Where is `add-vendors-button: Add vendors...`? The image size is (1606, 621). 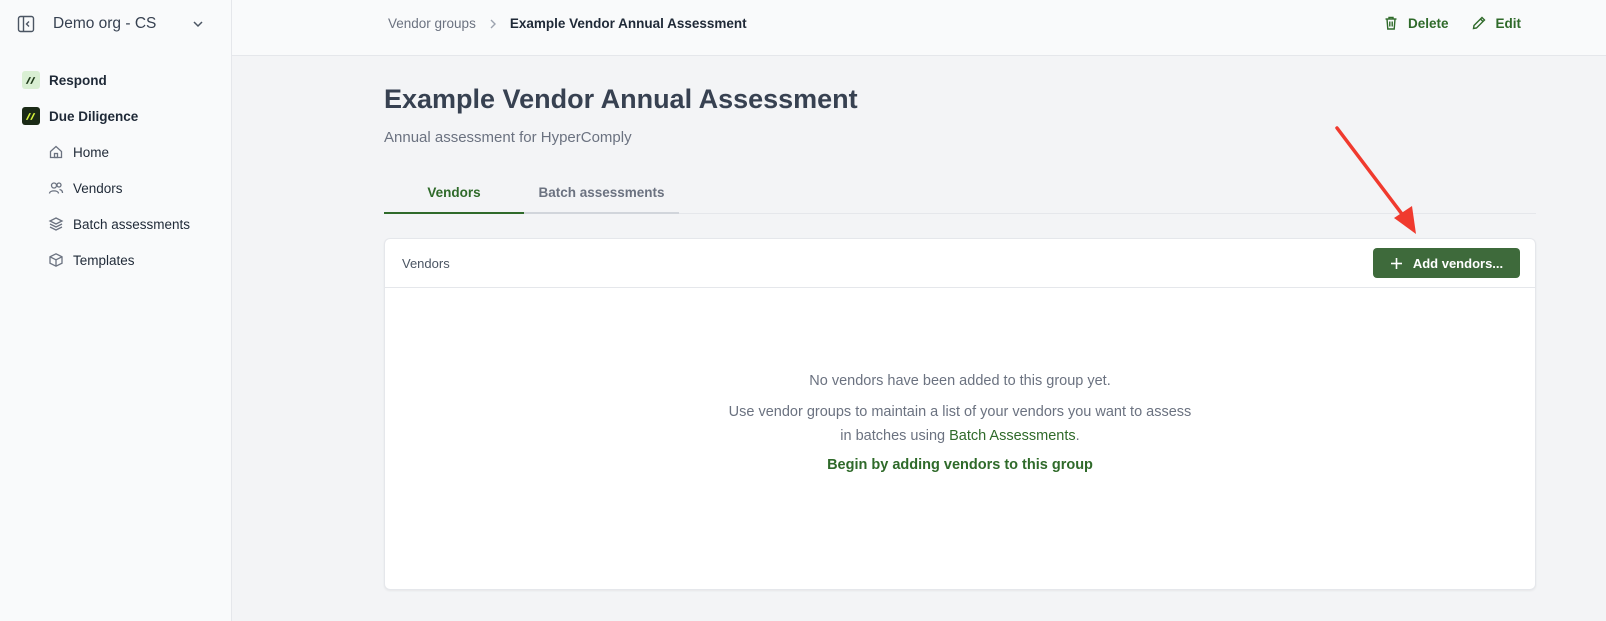
add-vendors-button: Add vendors... is located at coordinates (1446, 263).